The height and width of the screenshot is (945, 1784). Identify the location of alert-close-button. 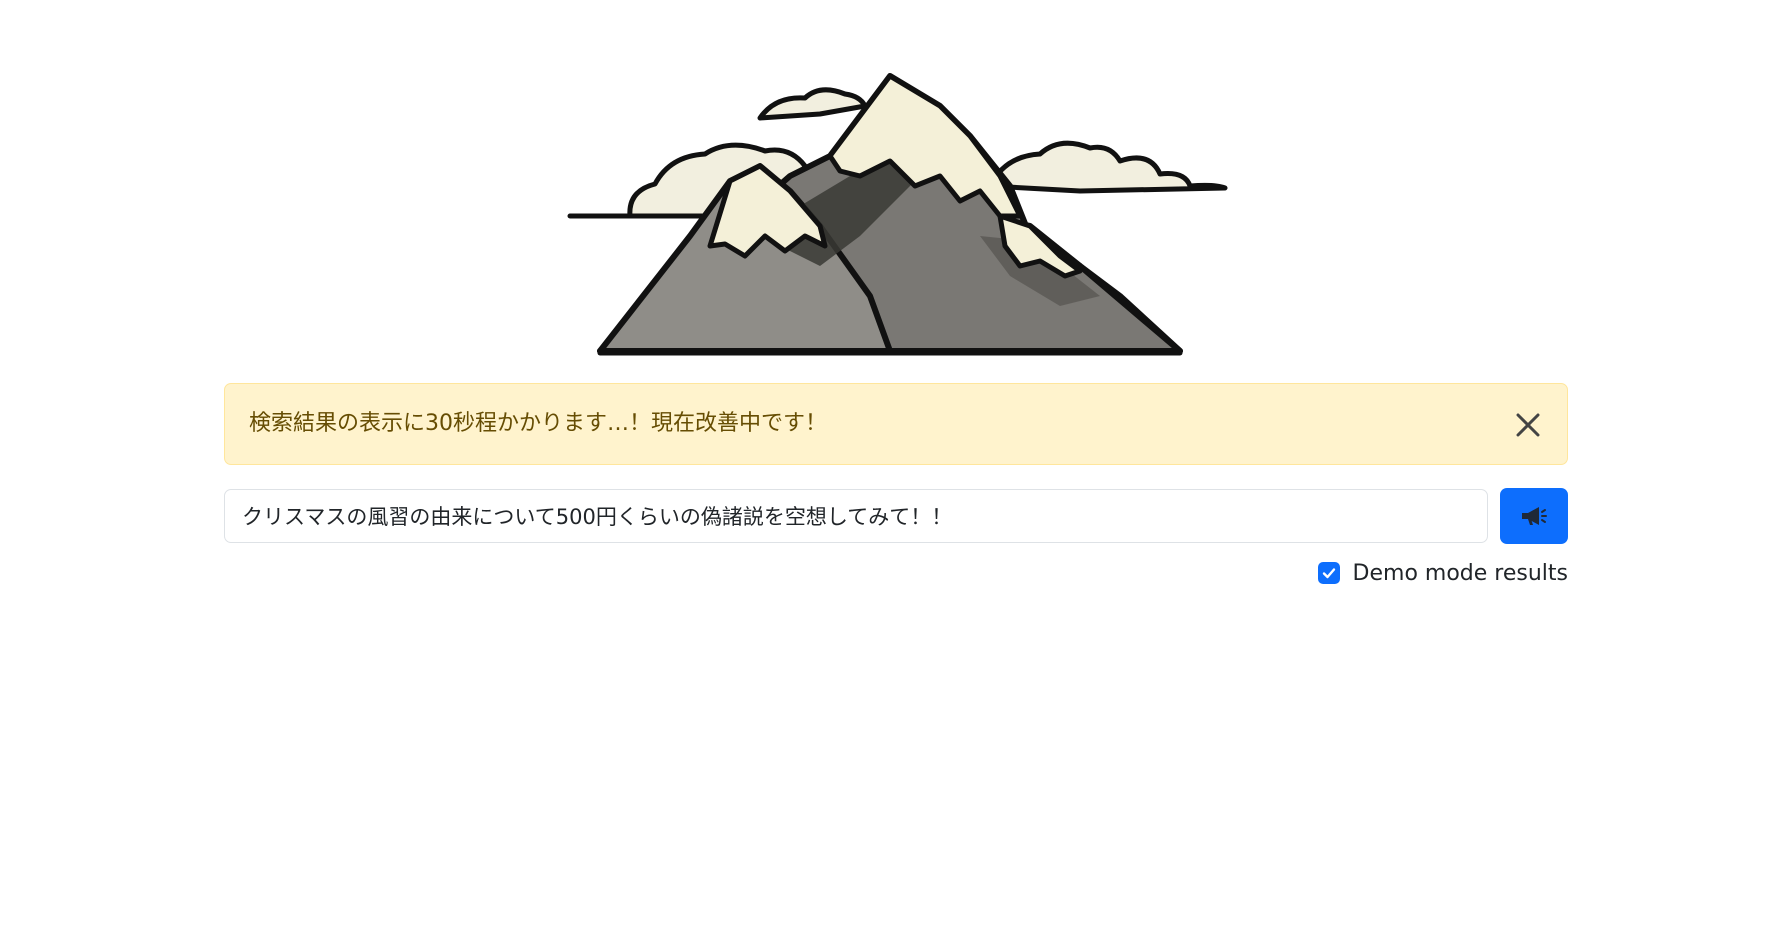
(1528, 425).